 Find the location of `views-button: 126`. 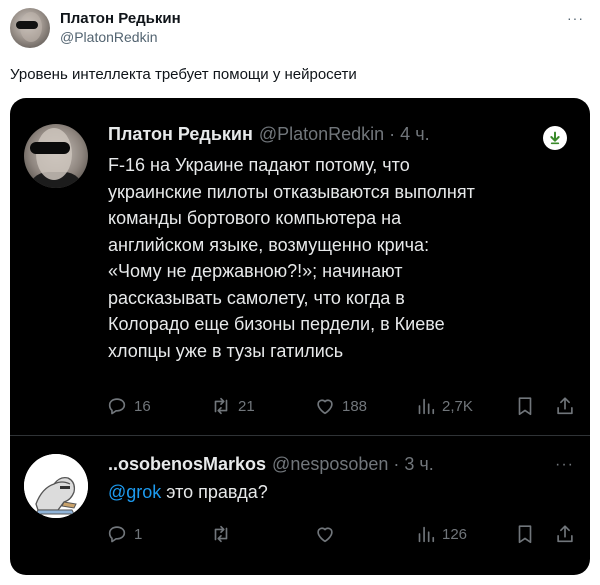

views-button: 126 is located at coordinates (440, 534).